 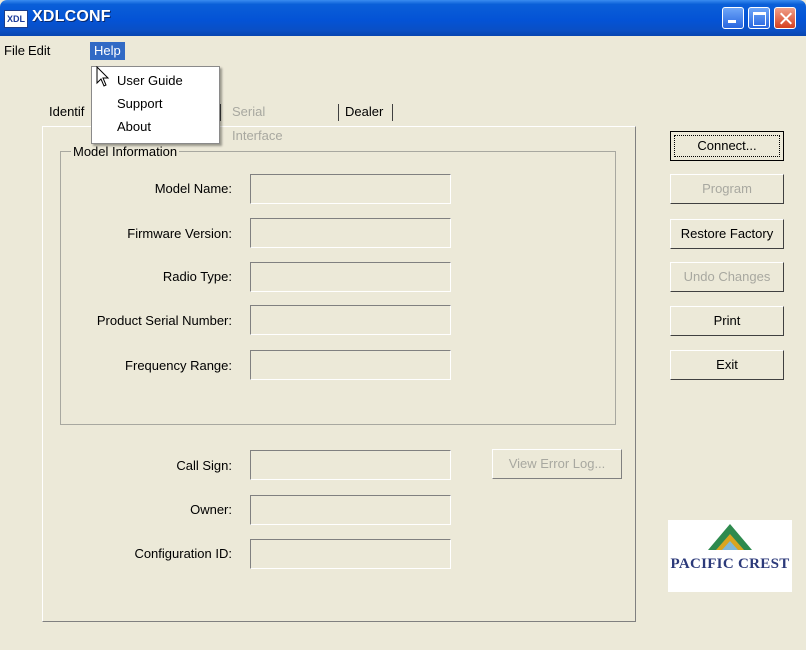 I want to click on tab-dealer: Dealer, so click(x=364, y=112).